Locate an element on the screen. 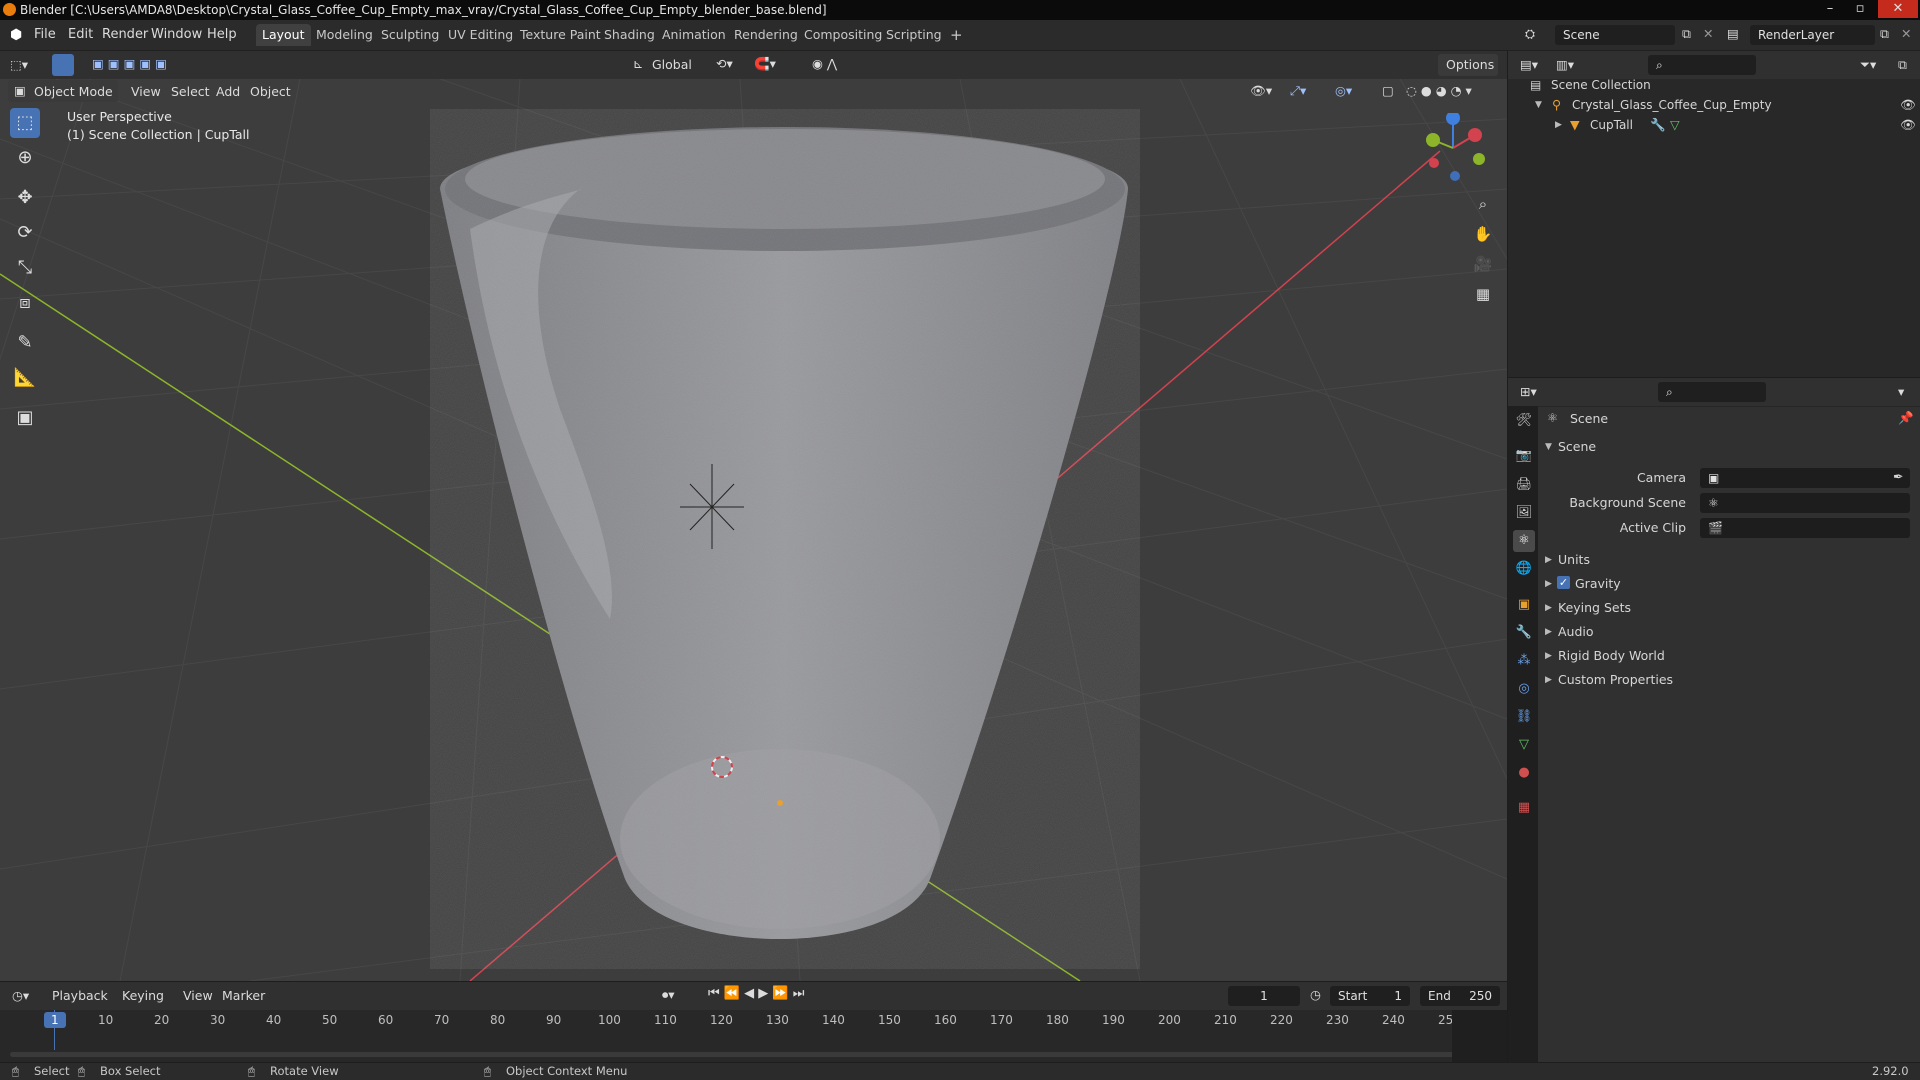  pan-hand-icon: ✋ is located at coordinates (1483, 234).